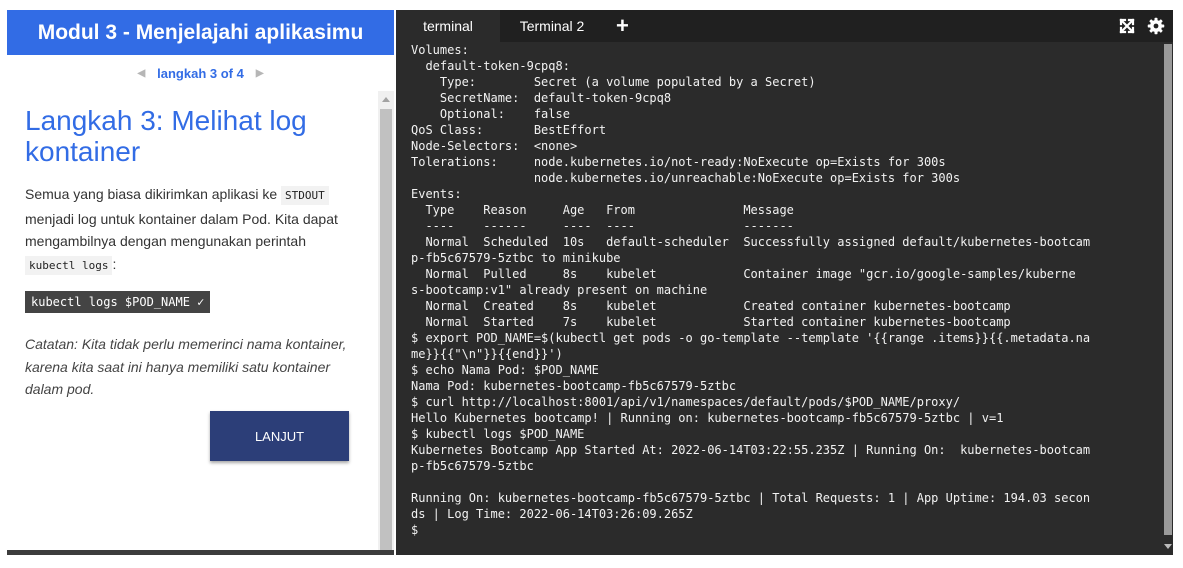 The image size is (1183, 568). I want to click on terminal-line: ---- ------ ---- ---- -------, so click(602, 226).